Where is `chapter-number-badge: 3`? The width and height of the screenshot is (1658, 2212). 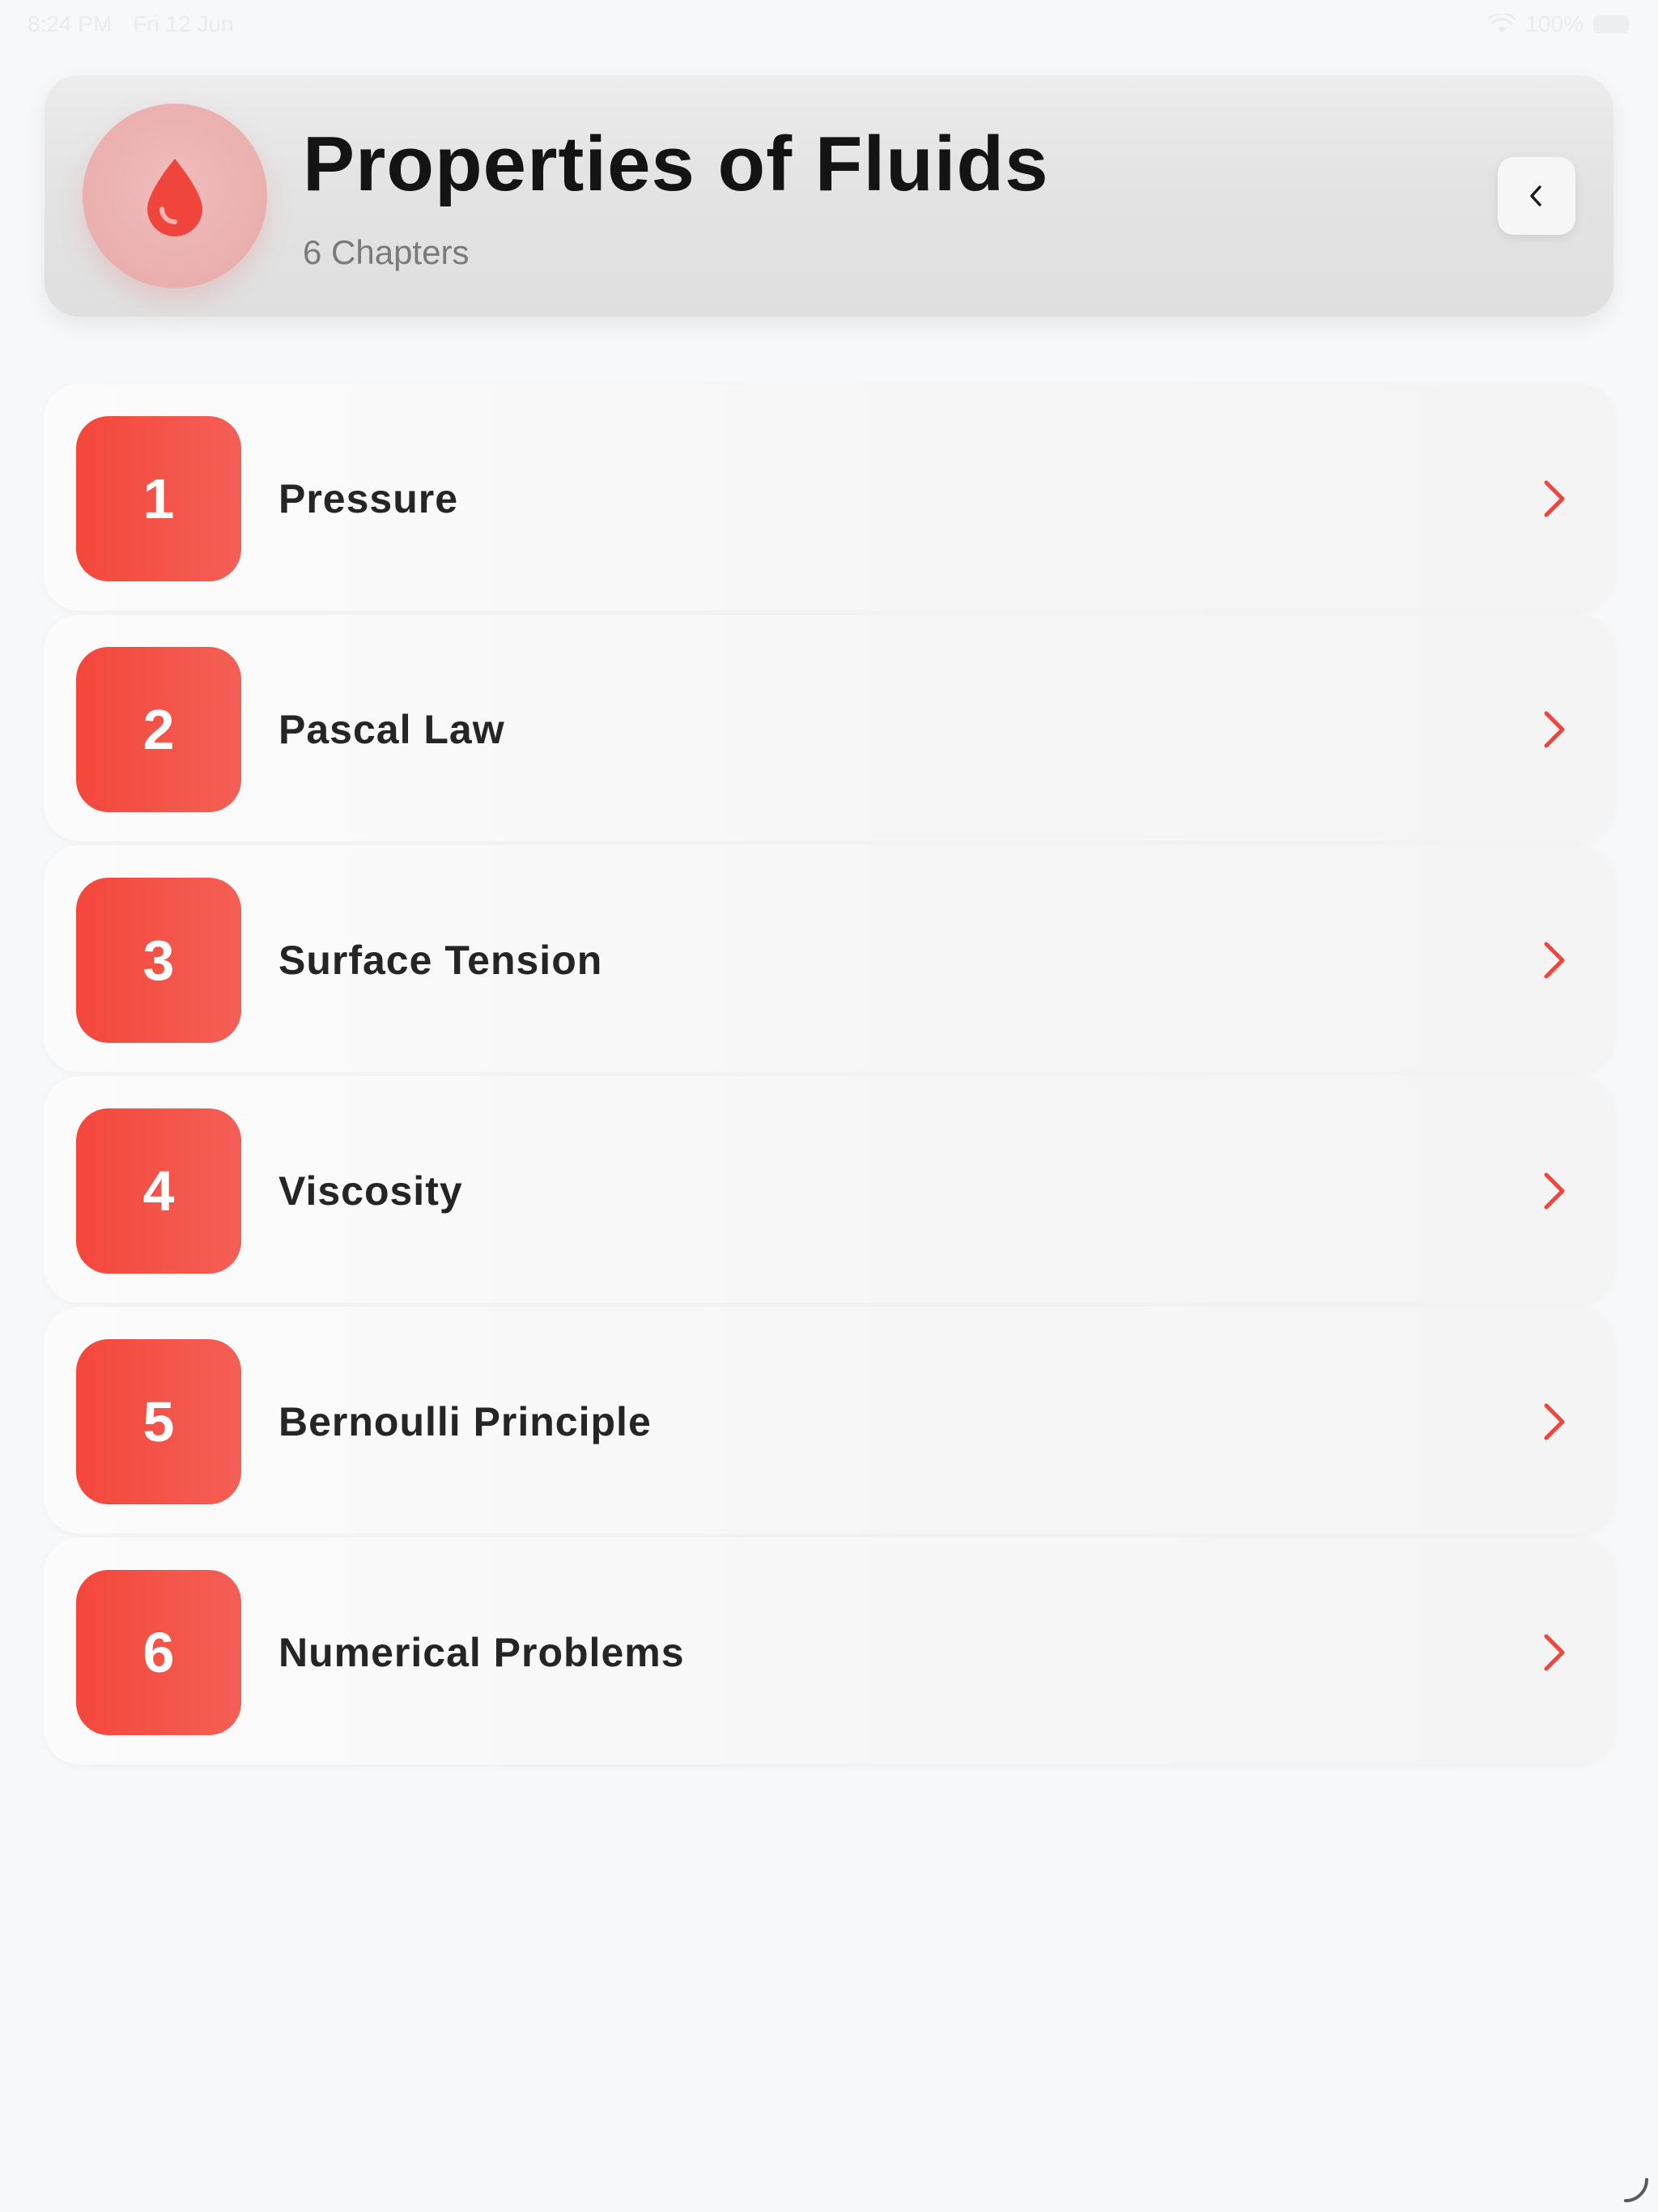
chapter-number-badge: 3 is located at coordinates (158, 961).